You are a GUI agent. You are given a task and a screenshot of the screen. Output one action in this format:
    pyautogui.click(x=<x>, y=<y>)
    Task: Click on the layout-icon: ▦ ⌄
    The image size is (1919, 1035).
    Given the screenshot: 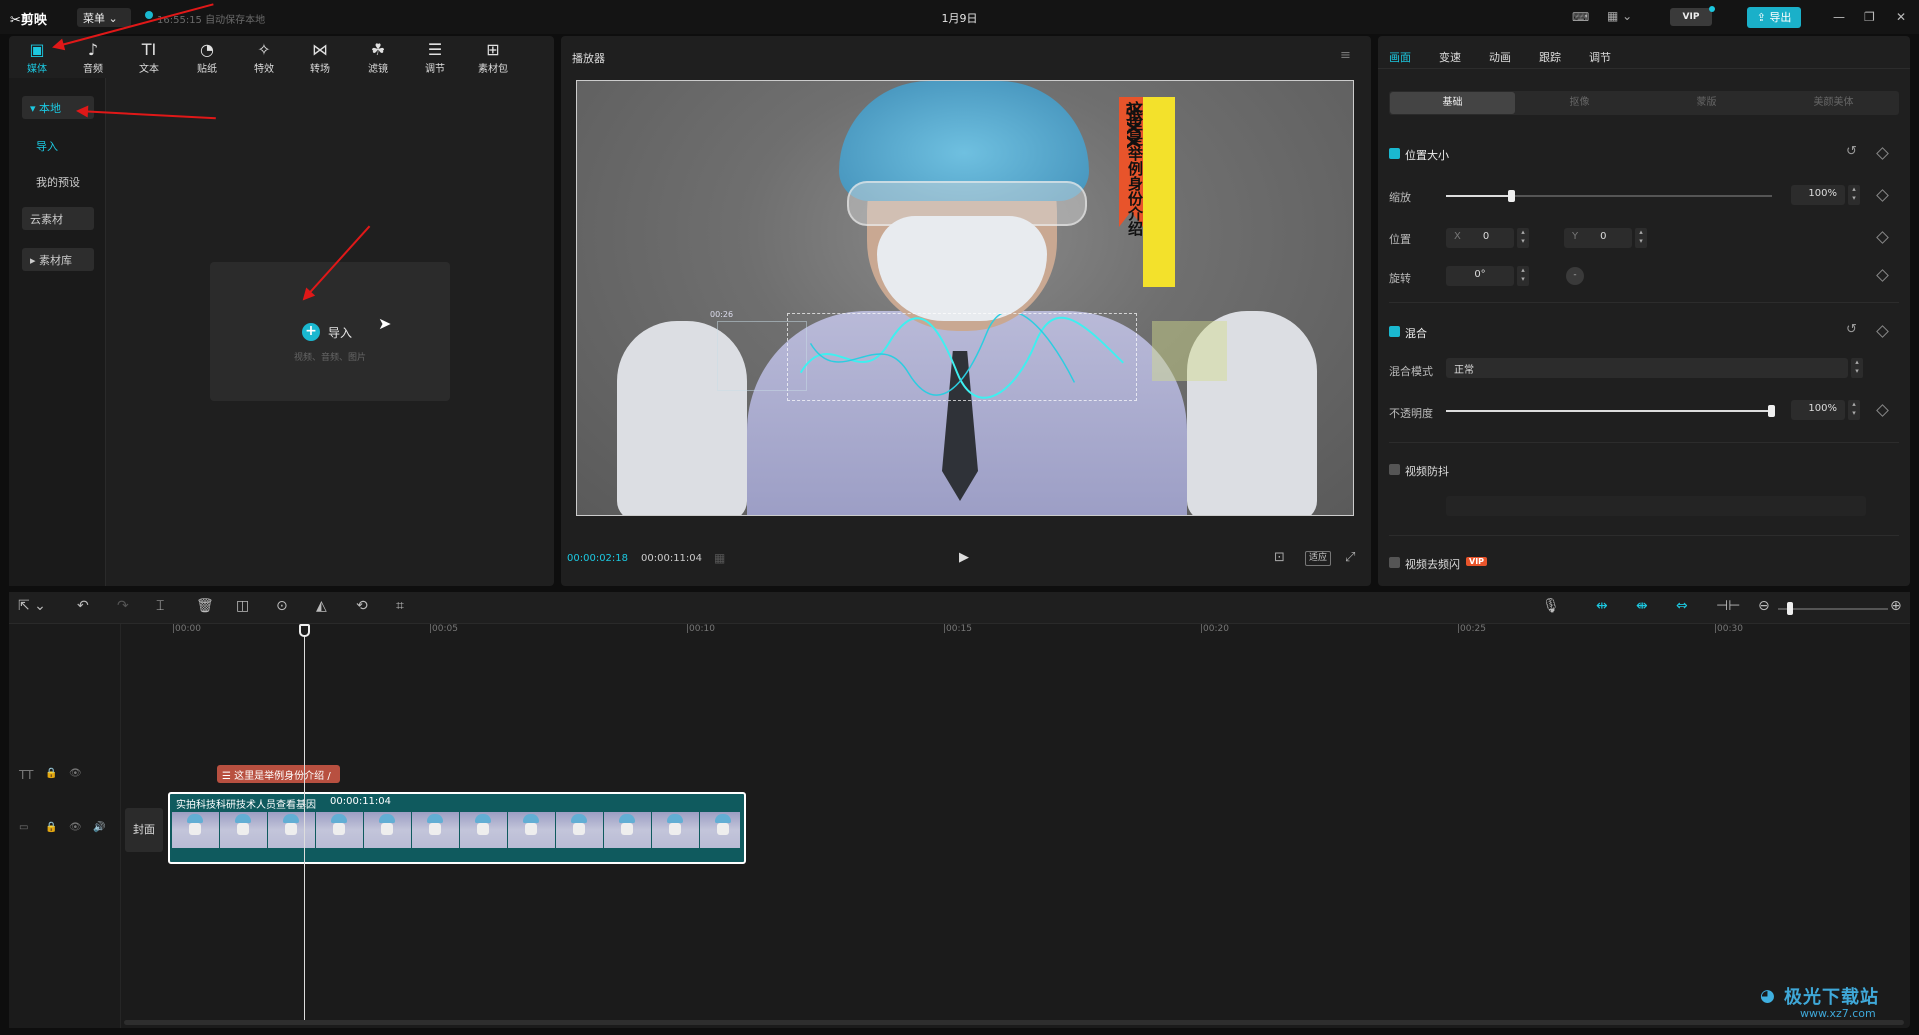 What is the action you would take?
    pyautogui.click(x=1619, y=16)
    